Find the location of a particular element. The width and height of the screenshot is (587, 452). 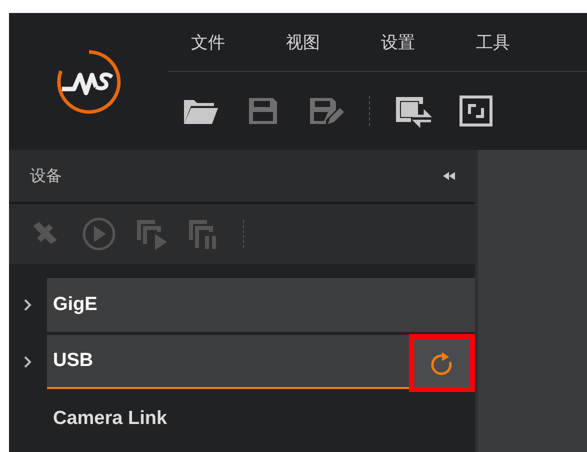

tree-item: GigE is located at coordinates (261, 305).